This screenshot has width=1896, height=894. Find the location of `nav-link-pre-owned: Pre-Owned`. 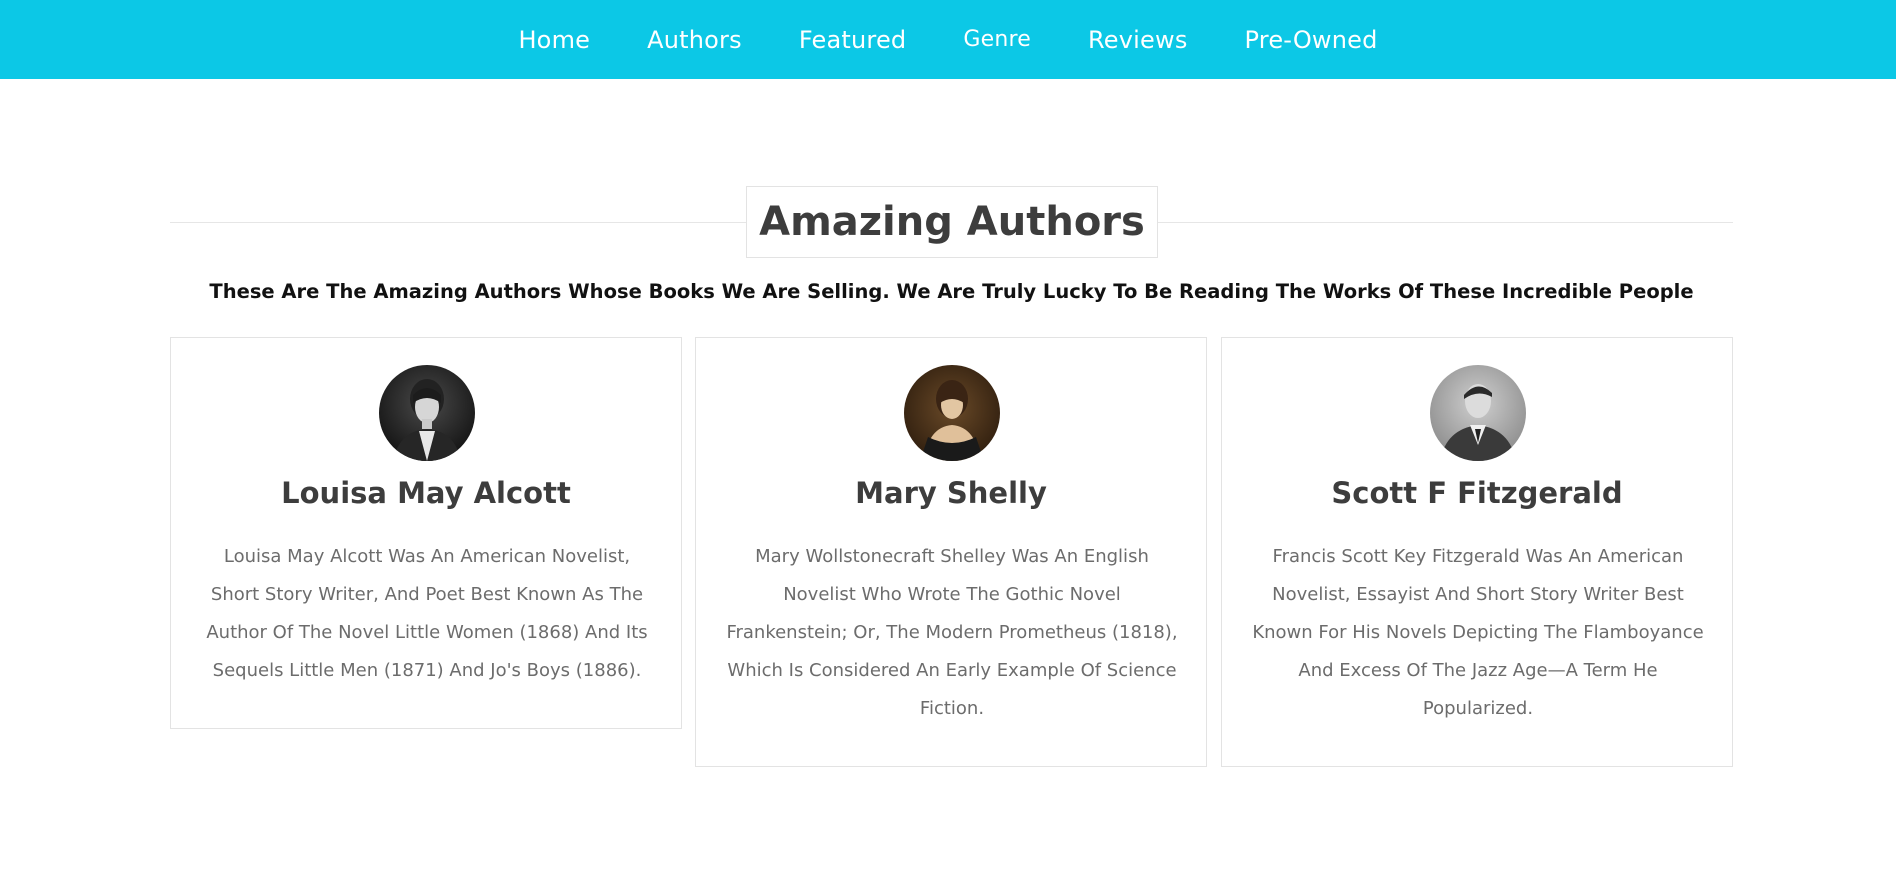

nav-link-pre-owned: Pre-Owned is located at coordinates (1311, 40).